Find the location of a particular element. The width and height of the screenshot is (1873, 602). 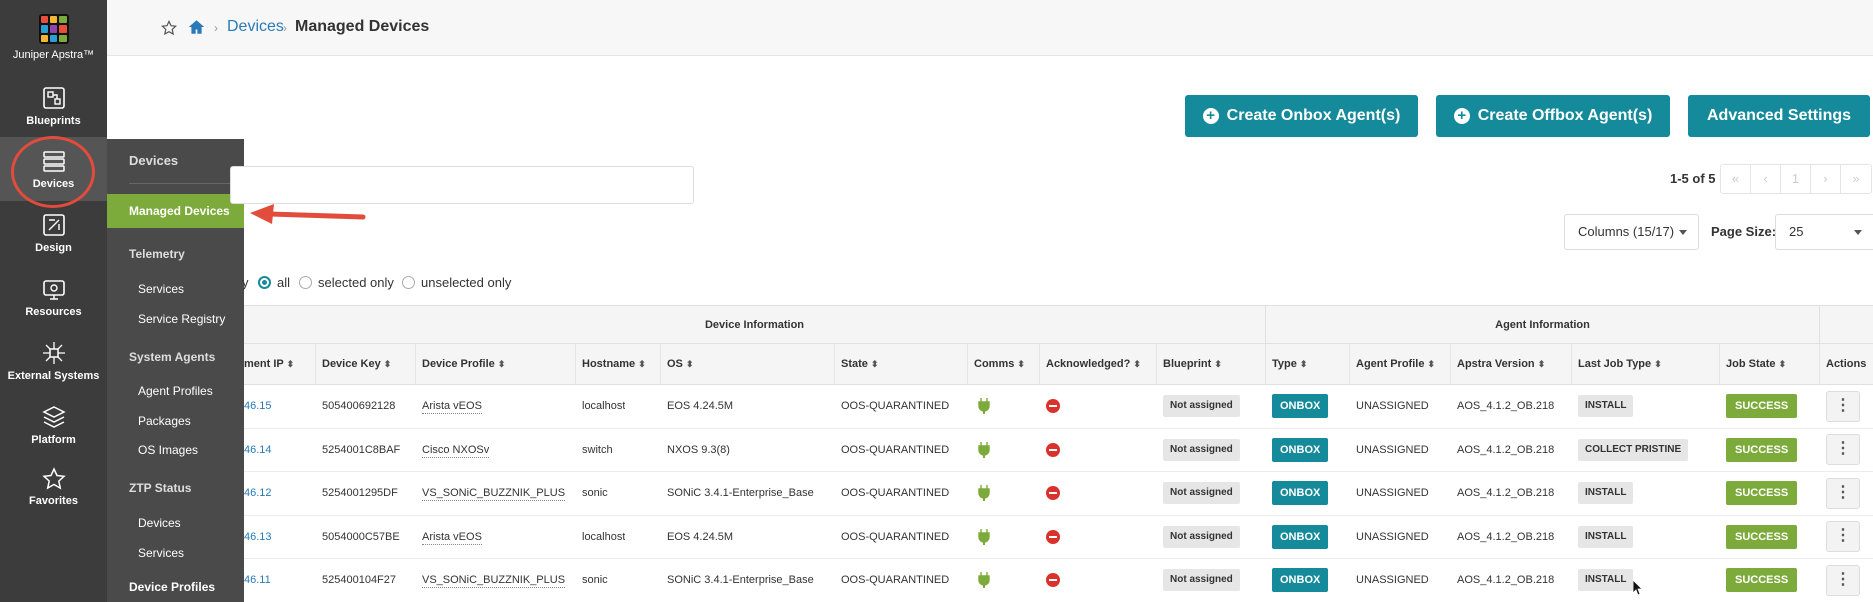

cell-state: OOS-QUARANTINED is located at coordinates (892, 406).